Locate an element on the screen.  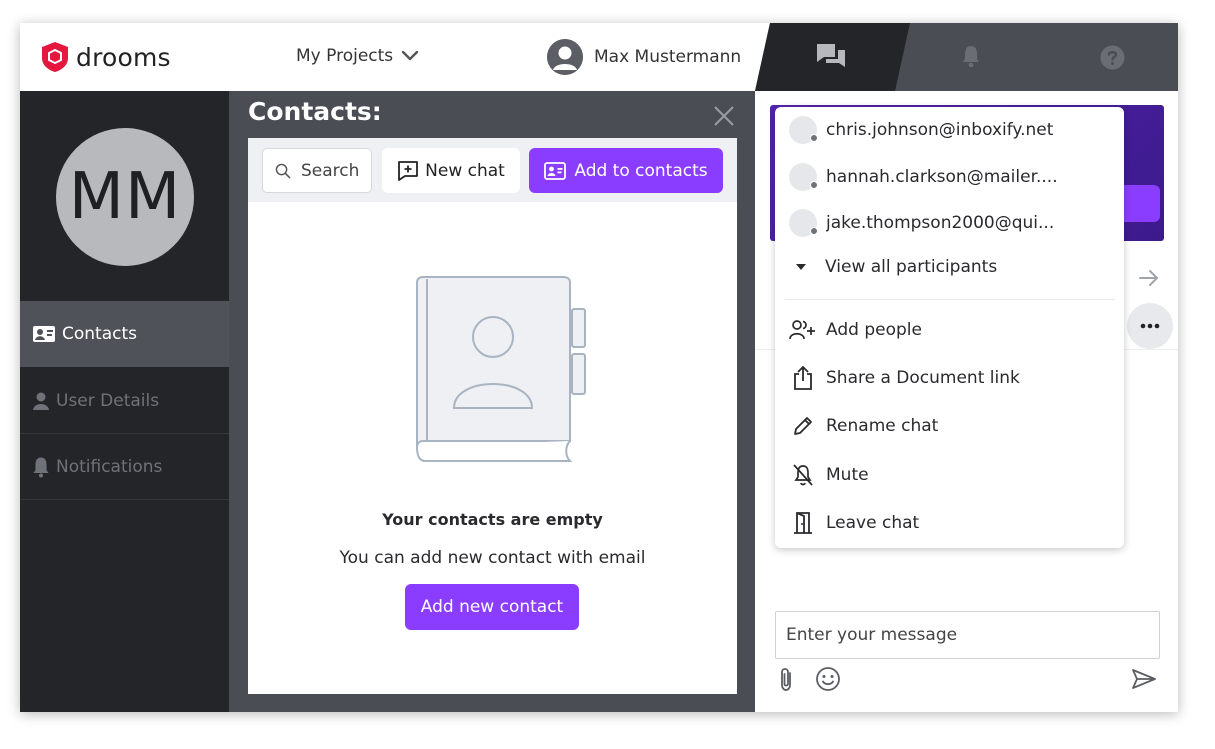
menu-item-share-link: Share a Document link is located at coordinates (904, 378).